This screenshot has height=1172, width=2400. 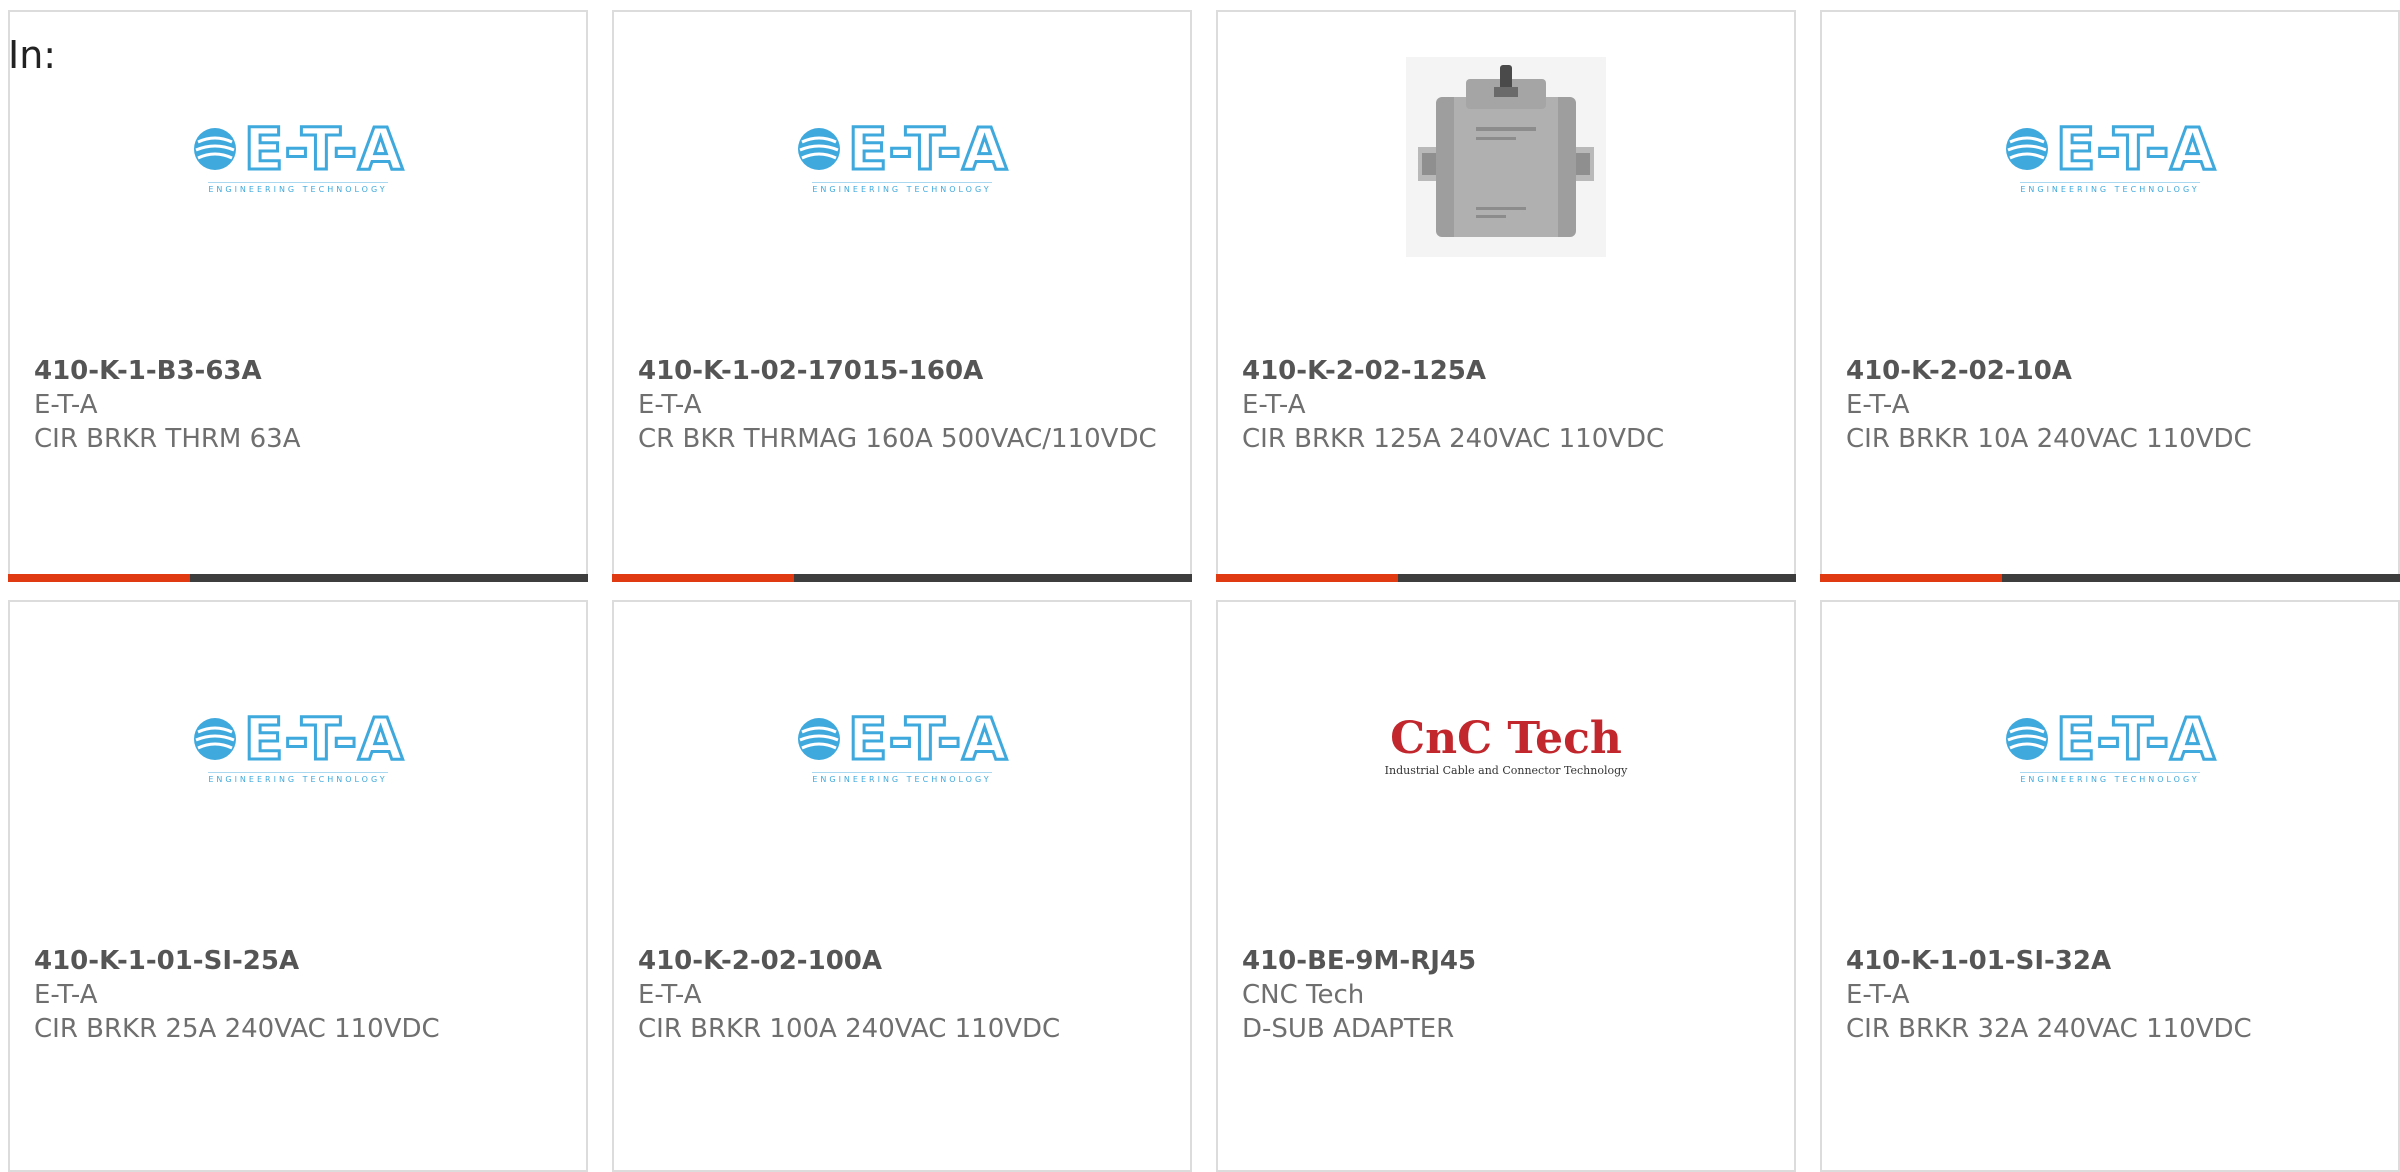 I want to click on description: CIR BRKR 32A 240VAC 110VDC, so click(x=2049, y=1029).